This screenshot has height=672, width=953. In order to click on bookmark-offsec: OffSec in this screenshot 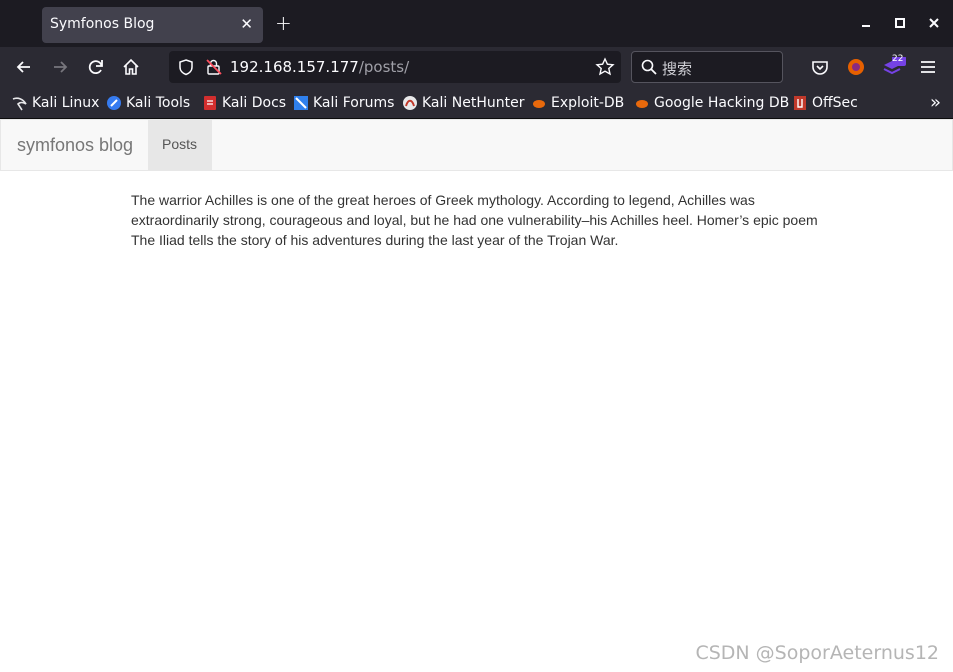, I will do `click(825, 103)`.